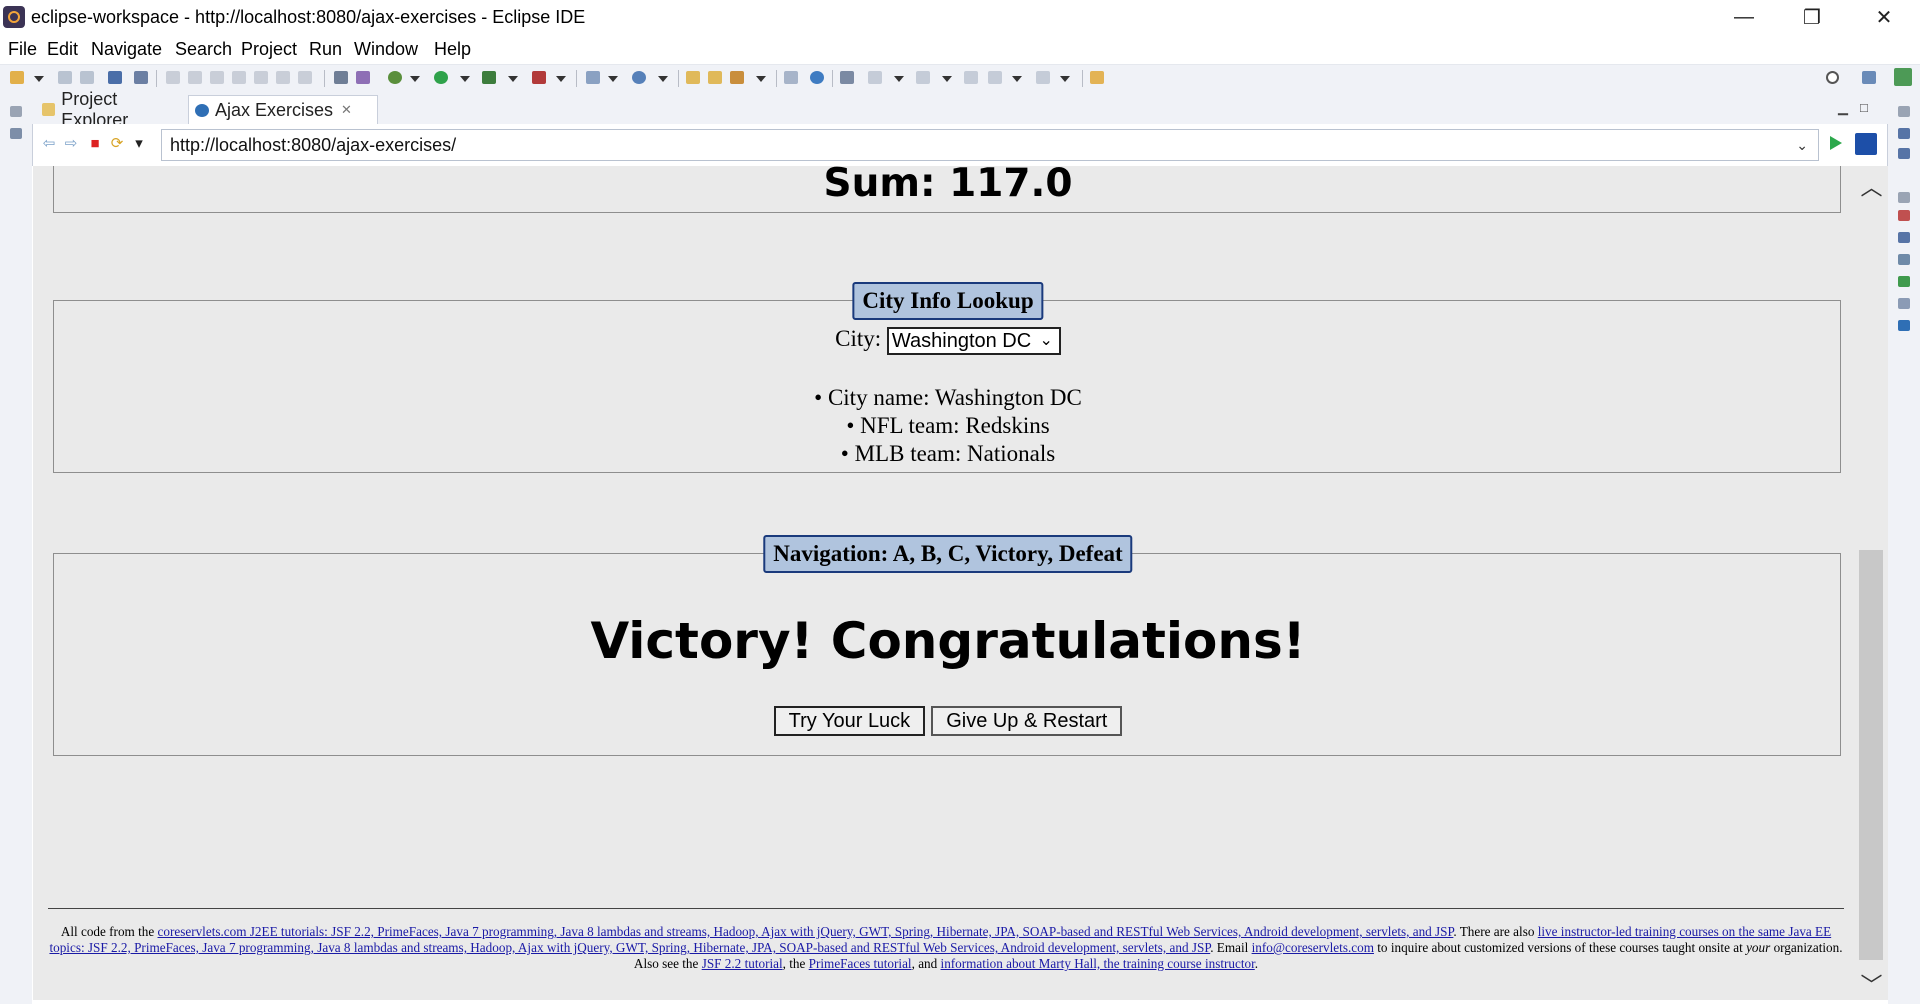  I want to click on url-input: http://localhost:8080/ajax-exercises/ ⌄, so click(990, 145).